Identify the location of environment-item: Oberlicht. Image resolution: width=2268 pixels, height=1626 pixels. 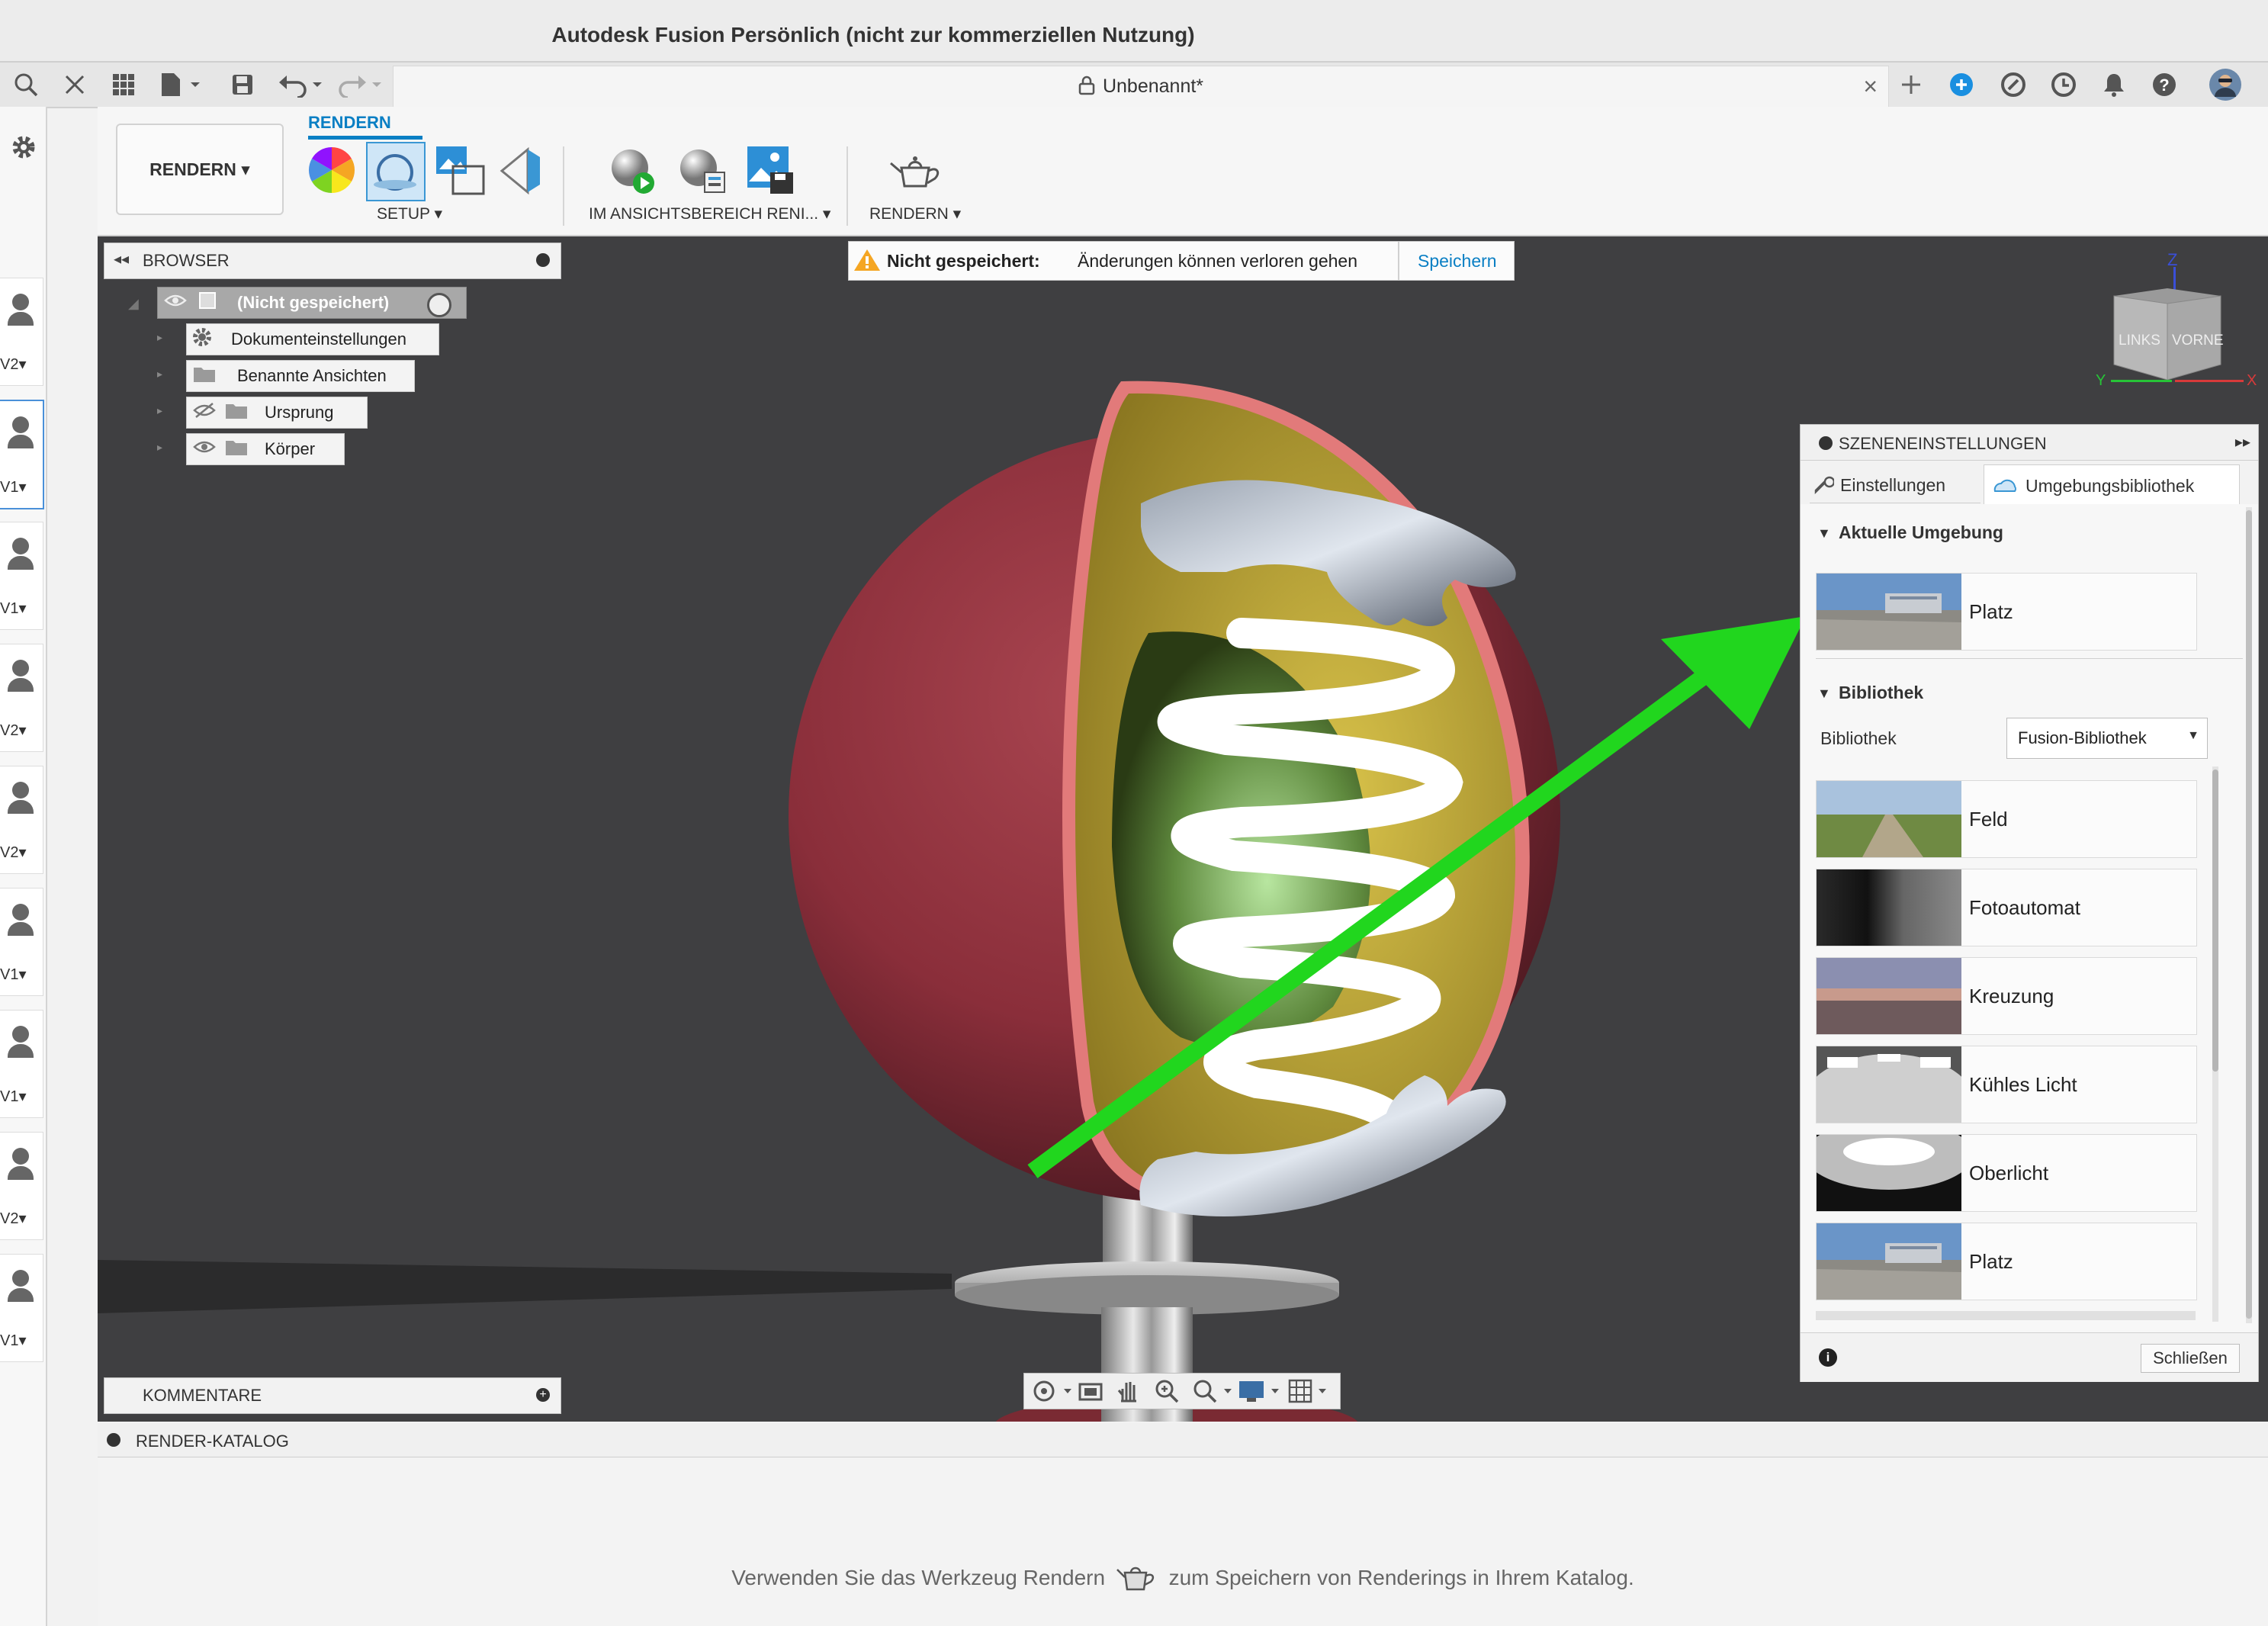
(2006, 1173).